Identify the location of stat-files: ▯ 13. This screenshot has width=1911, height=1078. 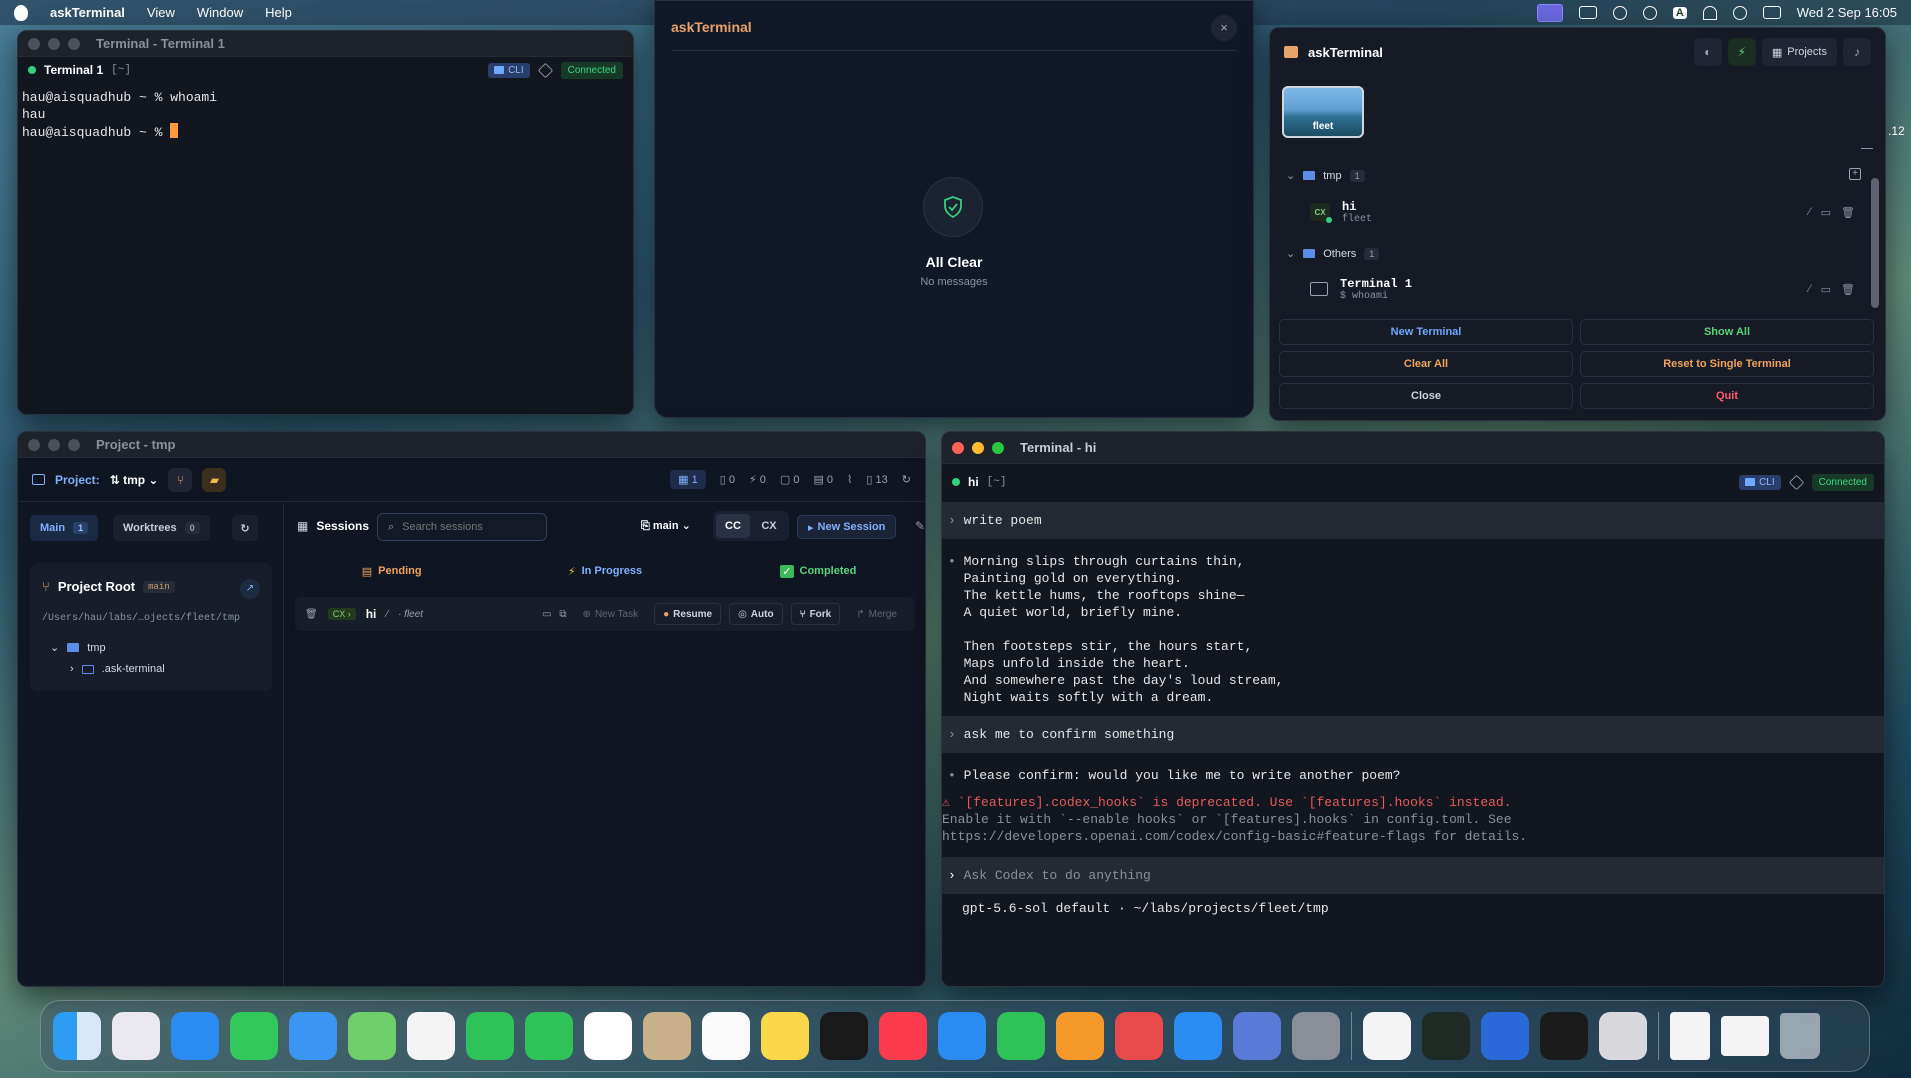
(876, 479).